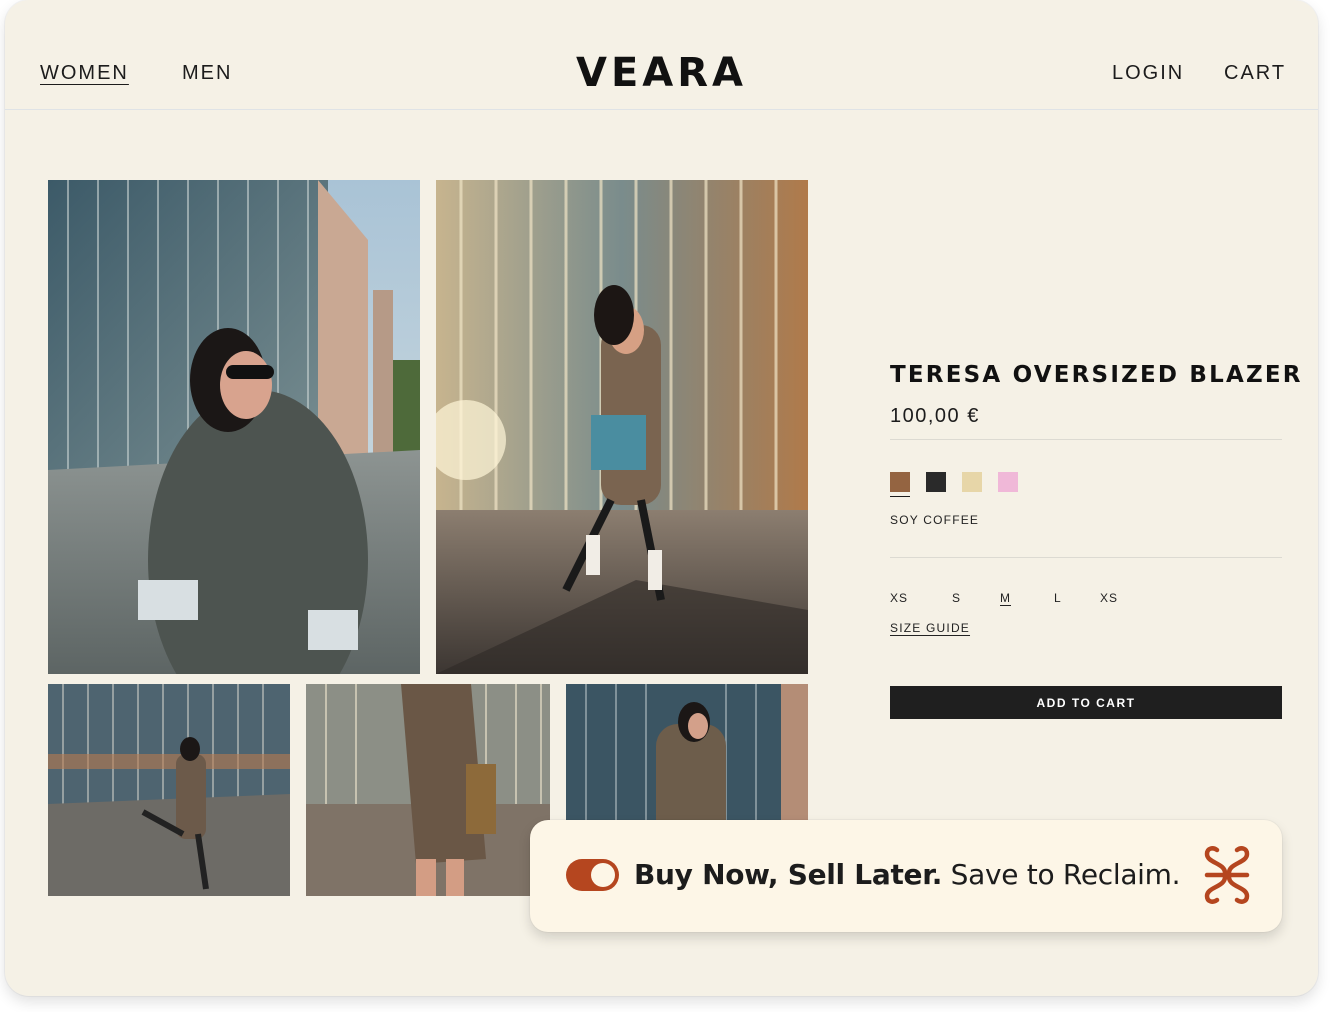 This screenshot has width=1330, height=1012. I want to click on product-title: TERESA OVERSIZED BLAZER, so click(1096, 375).